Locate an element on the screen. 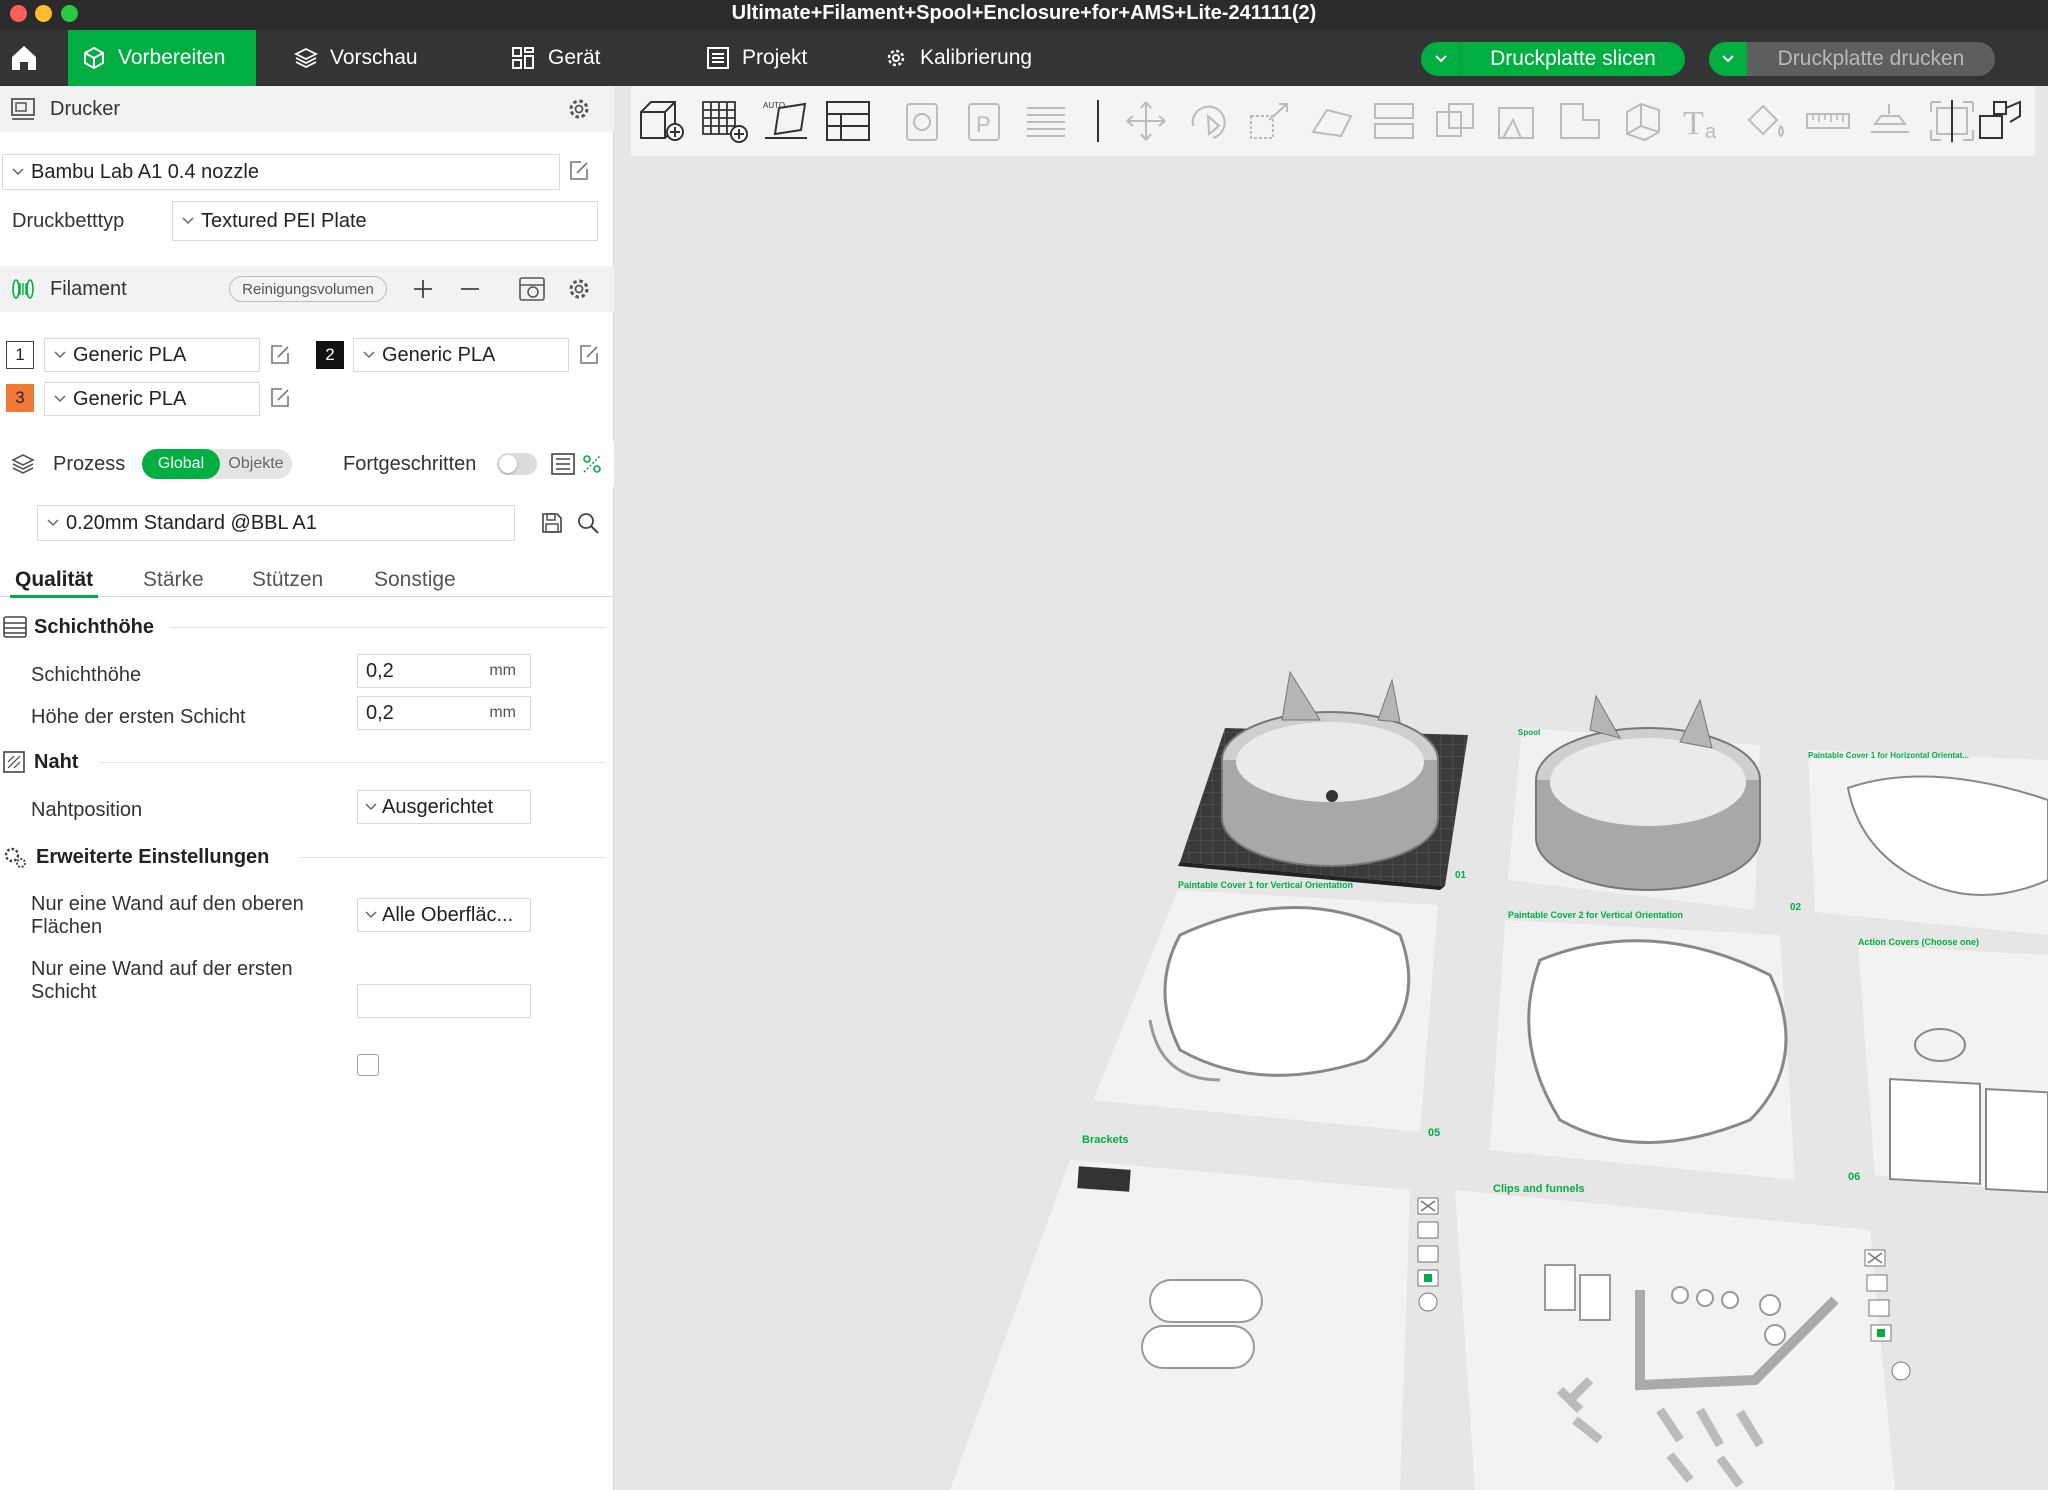 The image size is (2048, 1490). seam-position-label: Nahtposition is located at coordinates (87, 810).